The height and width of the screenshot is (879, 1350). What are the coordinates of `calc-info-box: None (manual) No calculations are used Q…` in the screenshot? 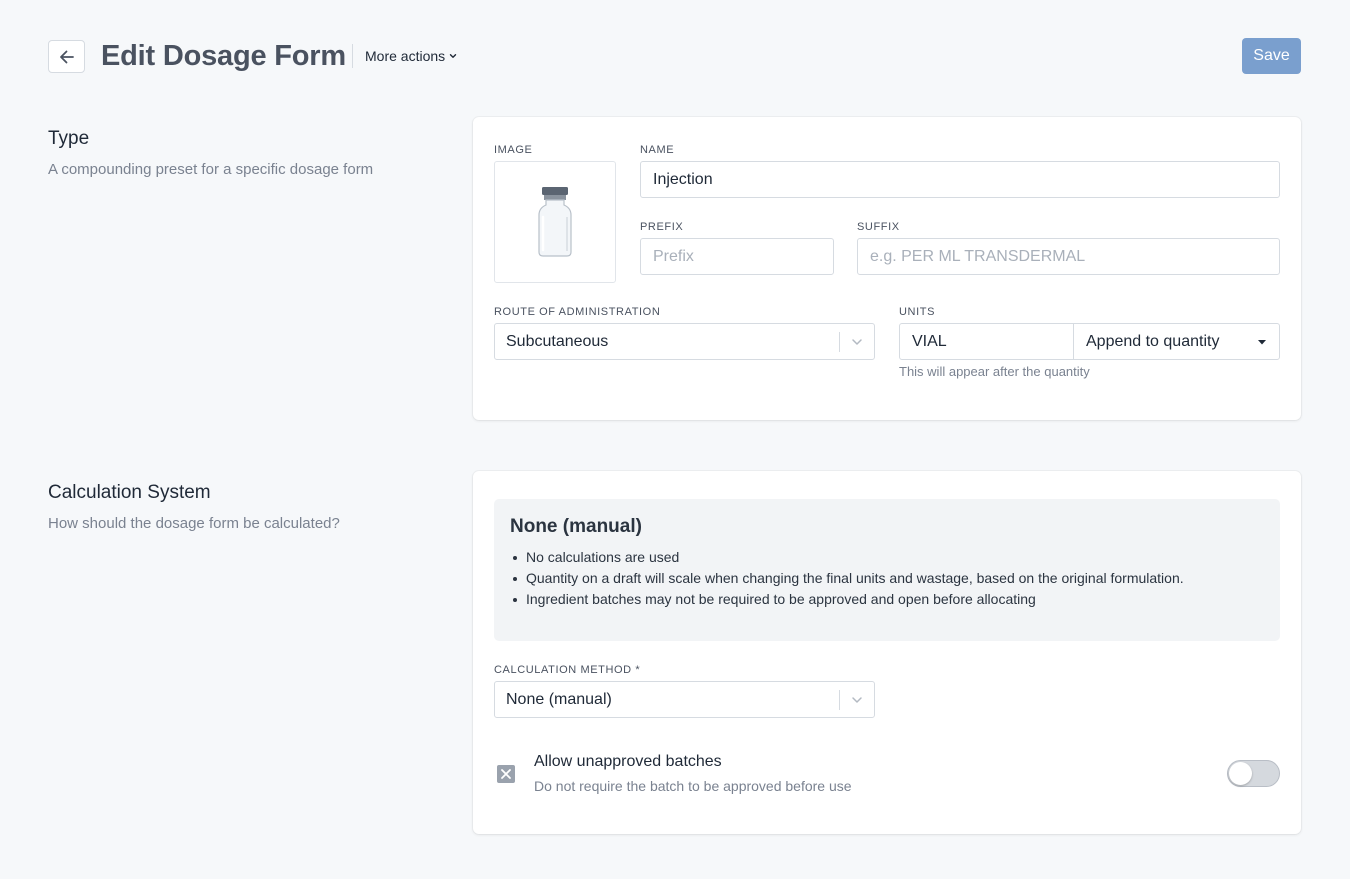 It's located at (887, 570).